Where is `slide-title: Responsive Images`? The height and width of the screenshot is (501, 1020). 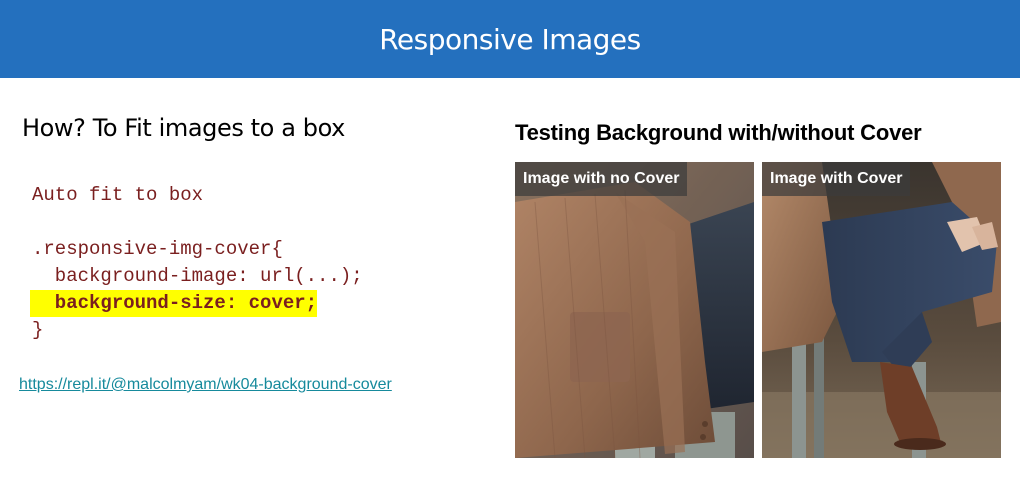
slide-title: Responsive Images is located at coordinates (510, 39).